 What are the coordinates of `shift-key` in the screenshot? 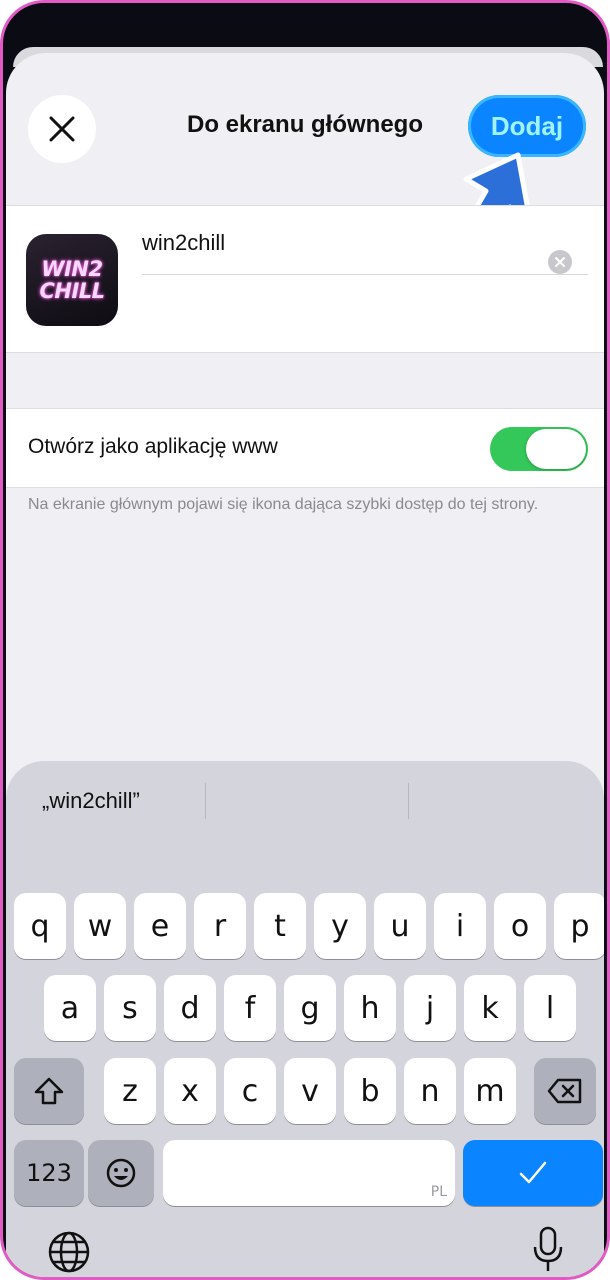 It's located at (49, 1091).